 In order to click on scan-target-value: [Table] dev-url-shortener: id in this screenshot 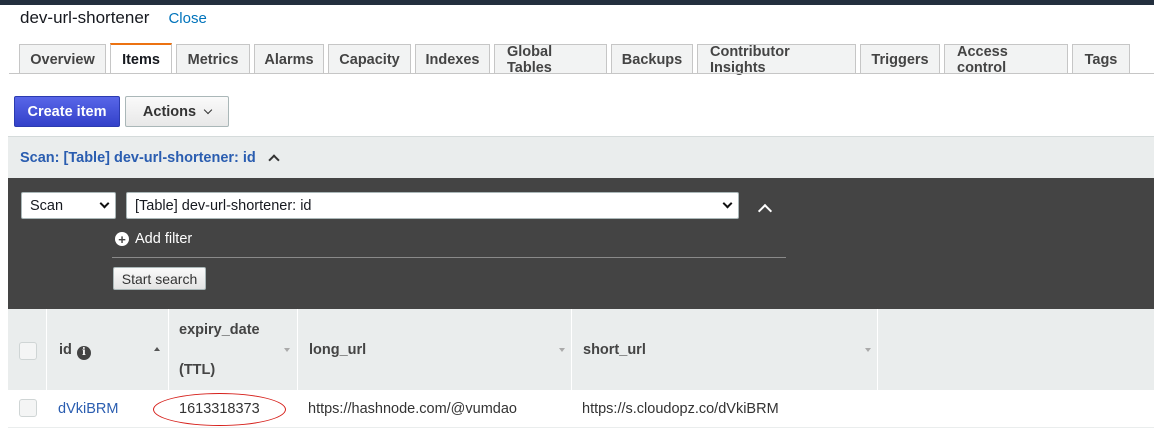, I will do `click(223, 205)`.